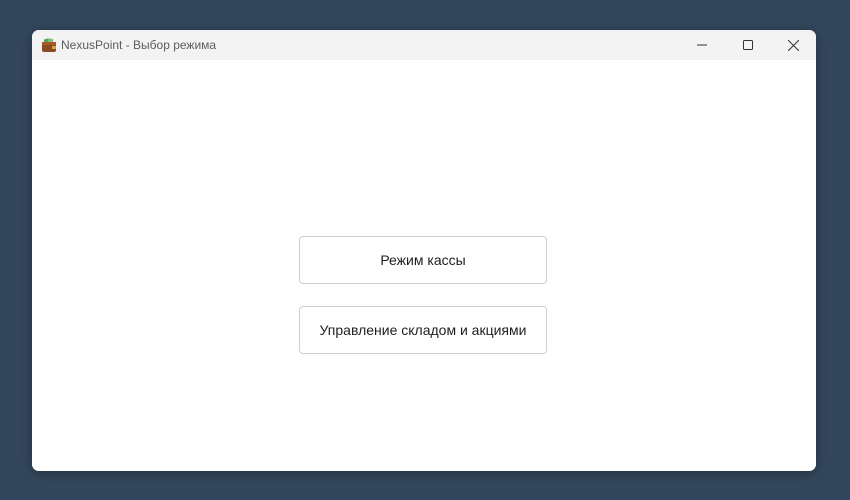 The height and width of the screenshot is (500, 850). I want to click on close-icon, so click(793, 45).